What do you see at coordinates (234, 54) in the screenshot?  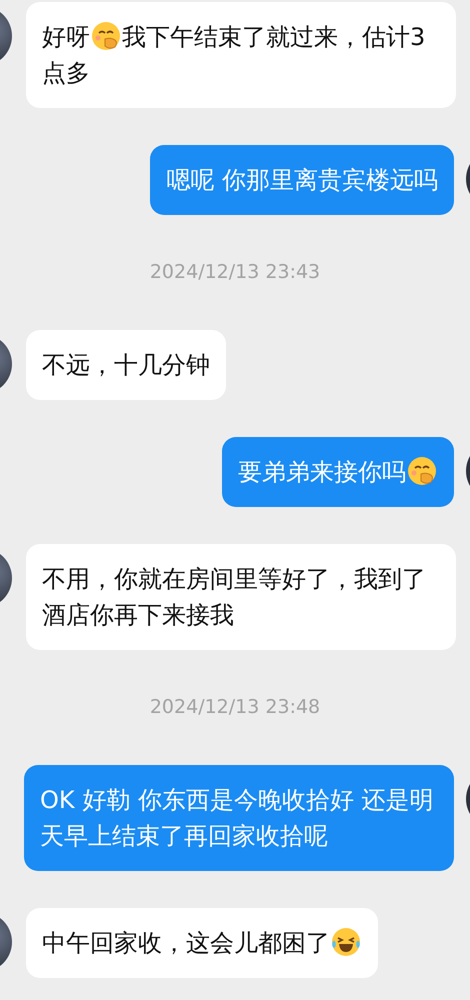 I see `message-text: 好呀 我下午结束了就过来，估计3点多` at bounding box center [234, 54].